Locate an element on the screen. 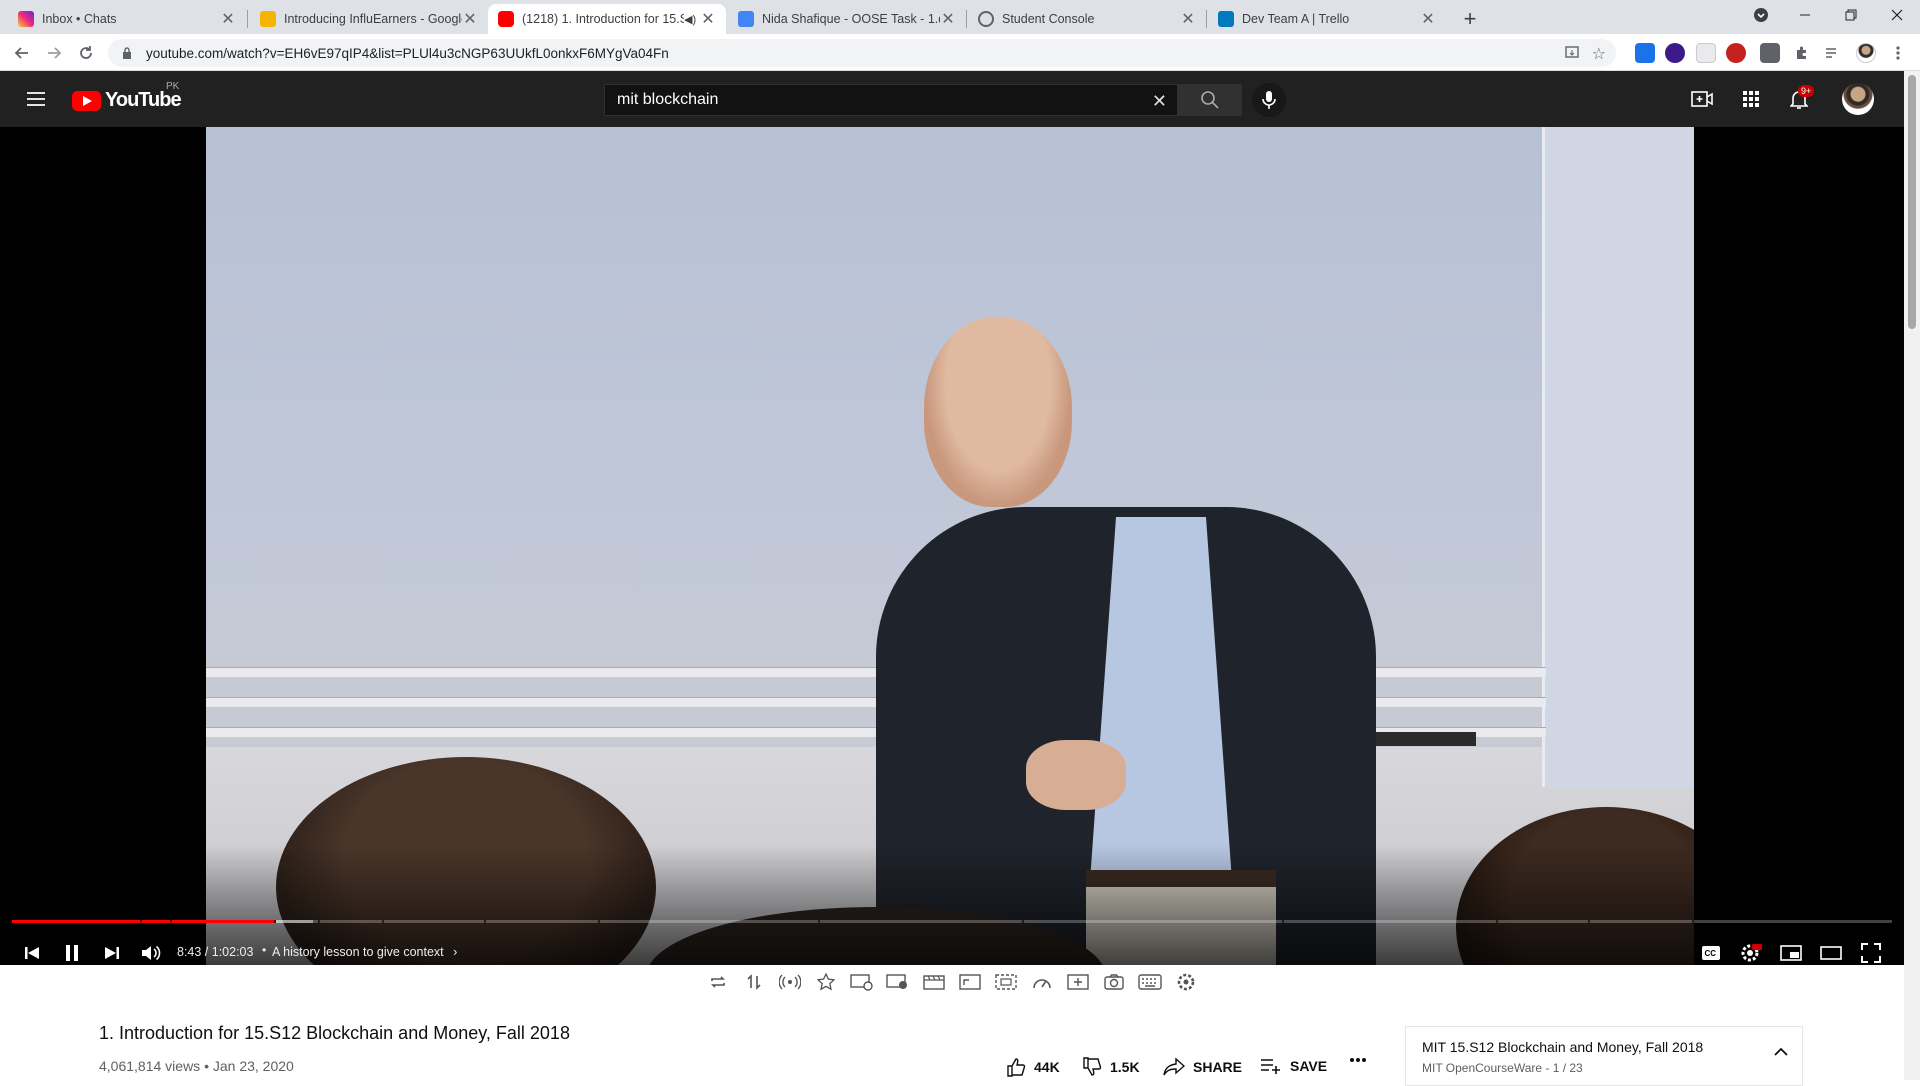  svg-text: CC is located at coordinates (1711, 953).